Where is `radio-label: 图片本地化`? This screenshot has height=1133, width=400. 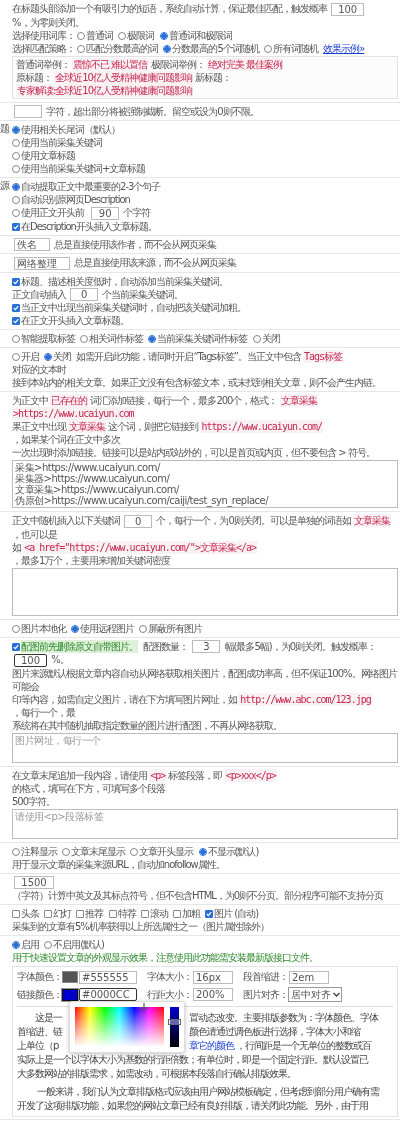
radio-label: 图片本地化 is located at coordinates (43, 628).